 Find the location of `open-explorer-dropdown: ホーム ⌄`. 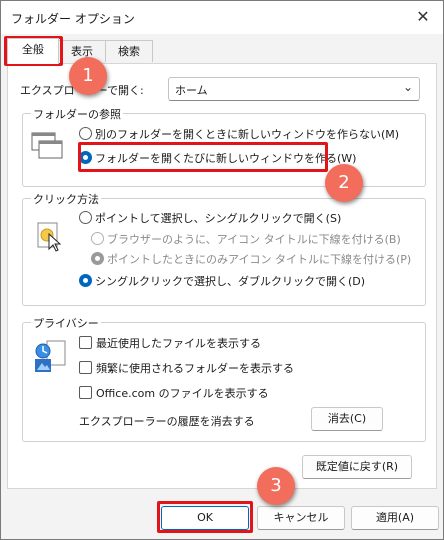

open-explorer-dropdown: ホーム ⌄ is located at coordinates (294, 89).